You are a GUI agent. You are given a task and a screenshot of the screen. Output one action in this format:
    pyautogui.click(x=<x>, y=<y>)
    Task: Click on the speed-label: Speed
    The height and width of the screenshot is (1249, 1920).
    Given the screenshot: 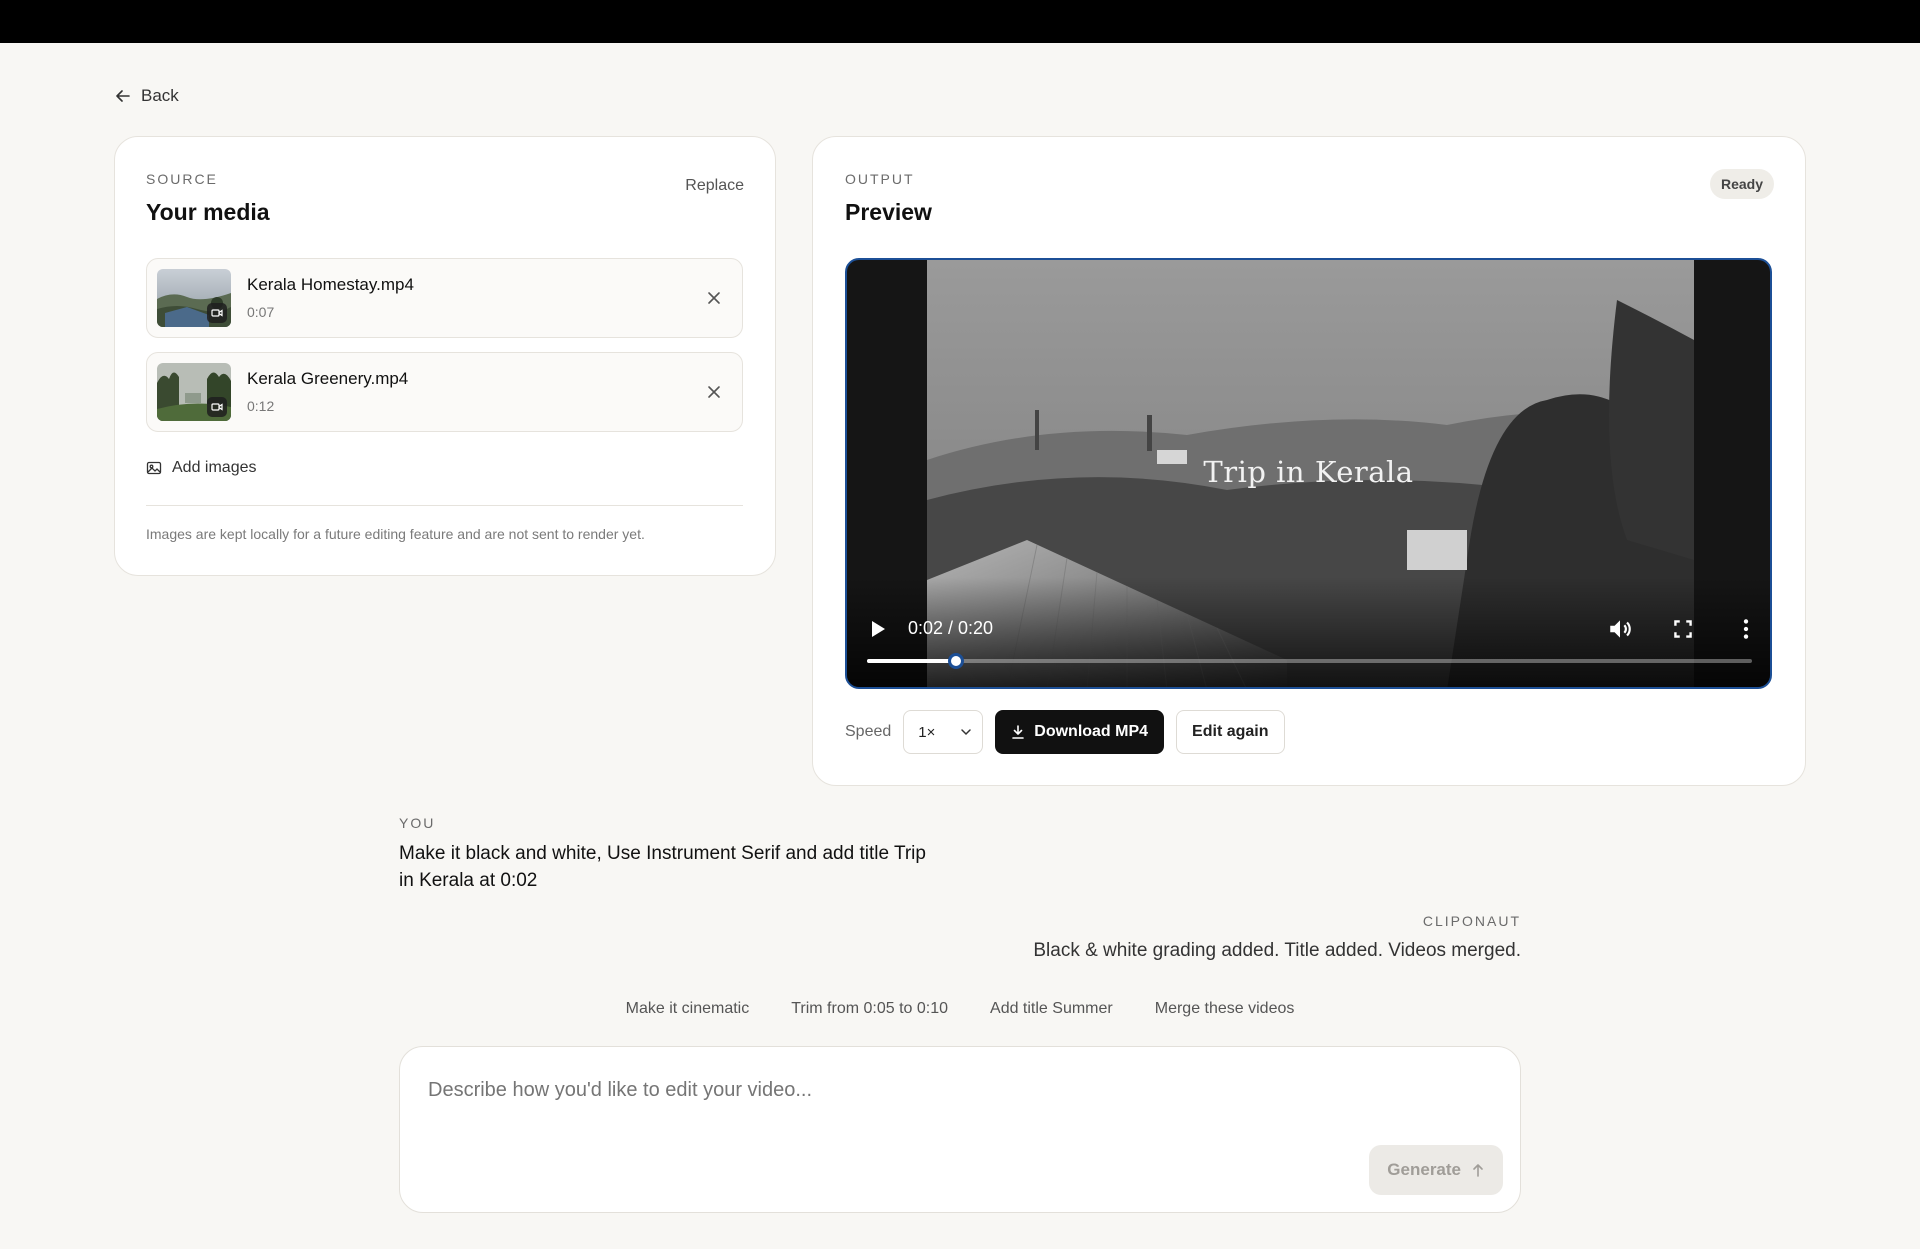 What is the action you would take?
    pyautogui.click(x=868, y=731)
    